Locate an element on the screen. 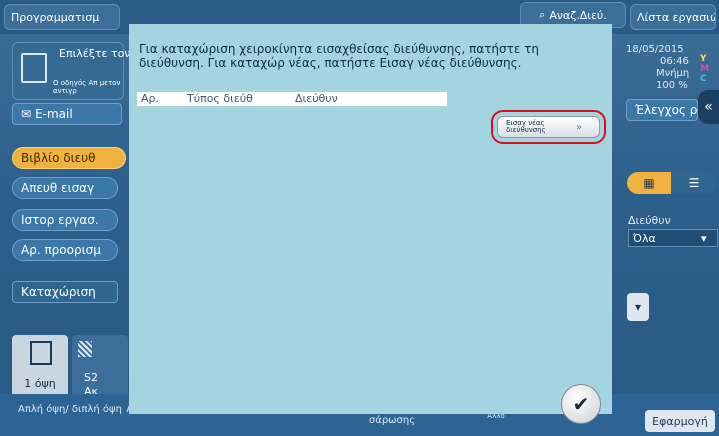 This screenshot has height=436, width=719. scan-mode-button: S2 Ακ is located at coordinates (100, 366).